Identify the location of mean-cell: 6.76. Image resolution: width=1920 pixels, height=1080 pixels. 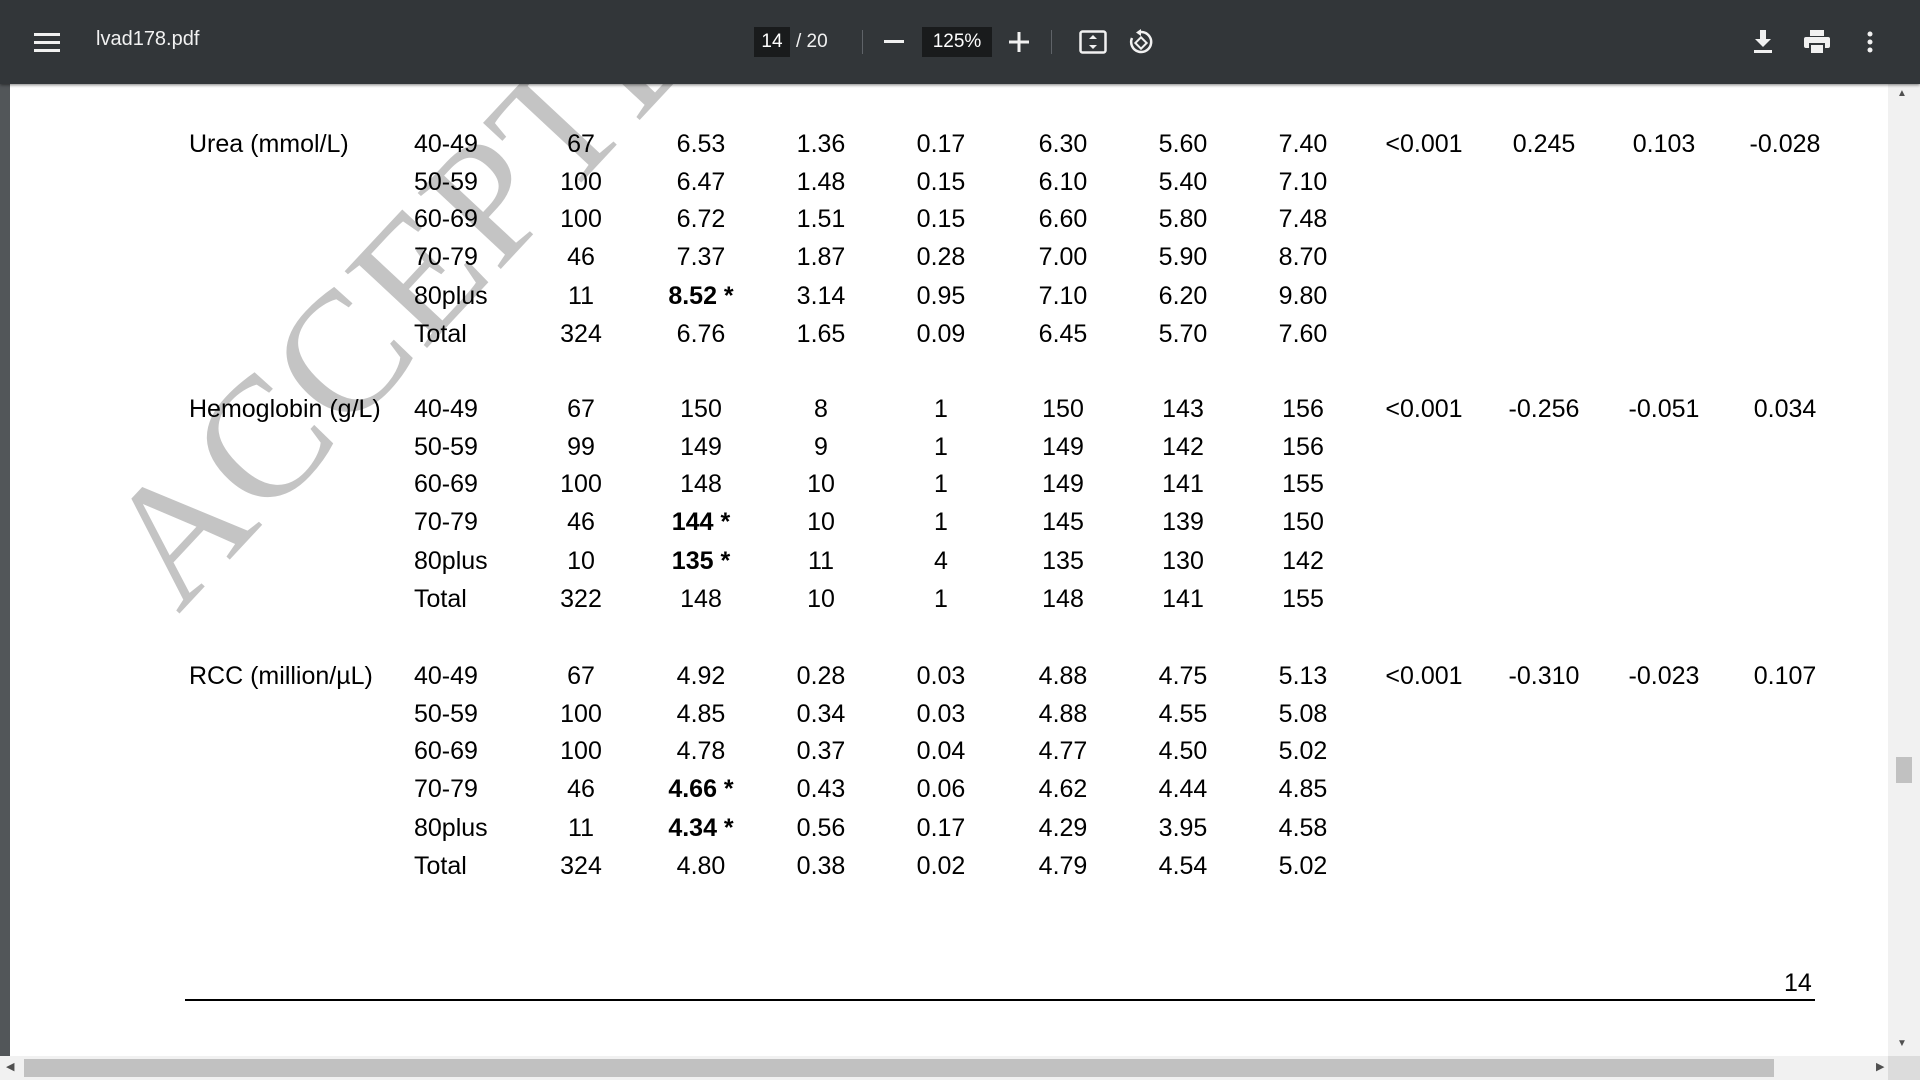
(701, 334).